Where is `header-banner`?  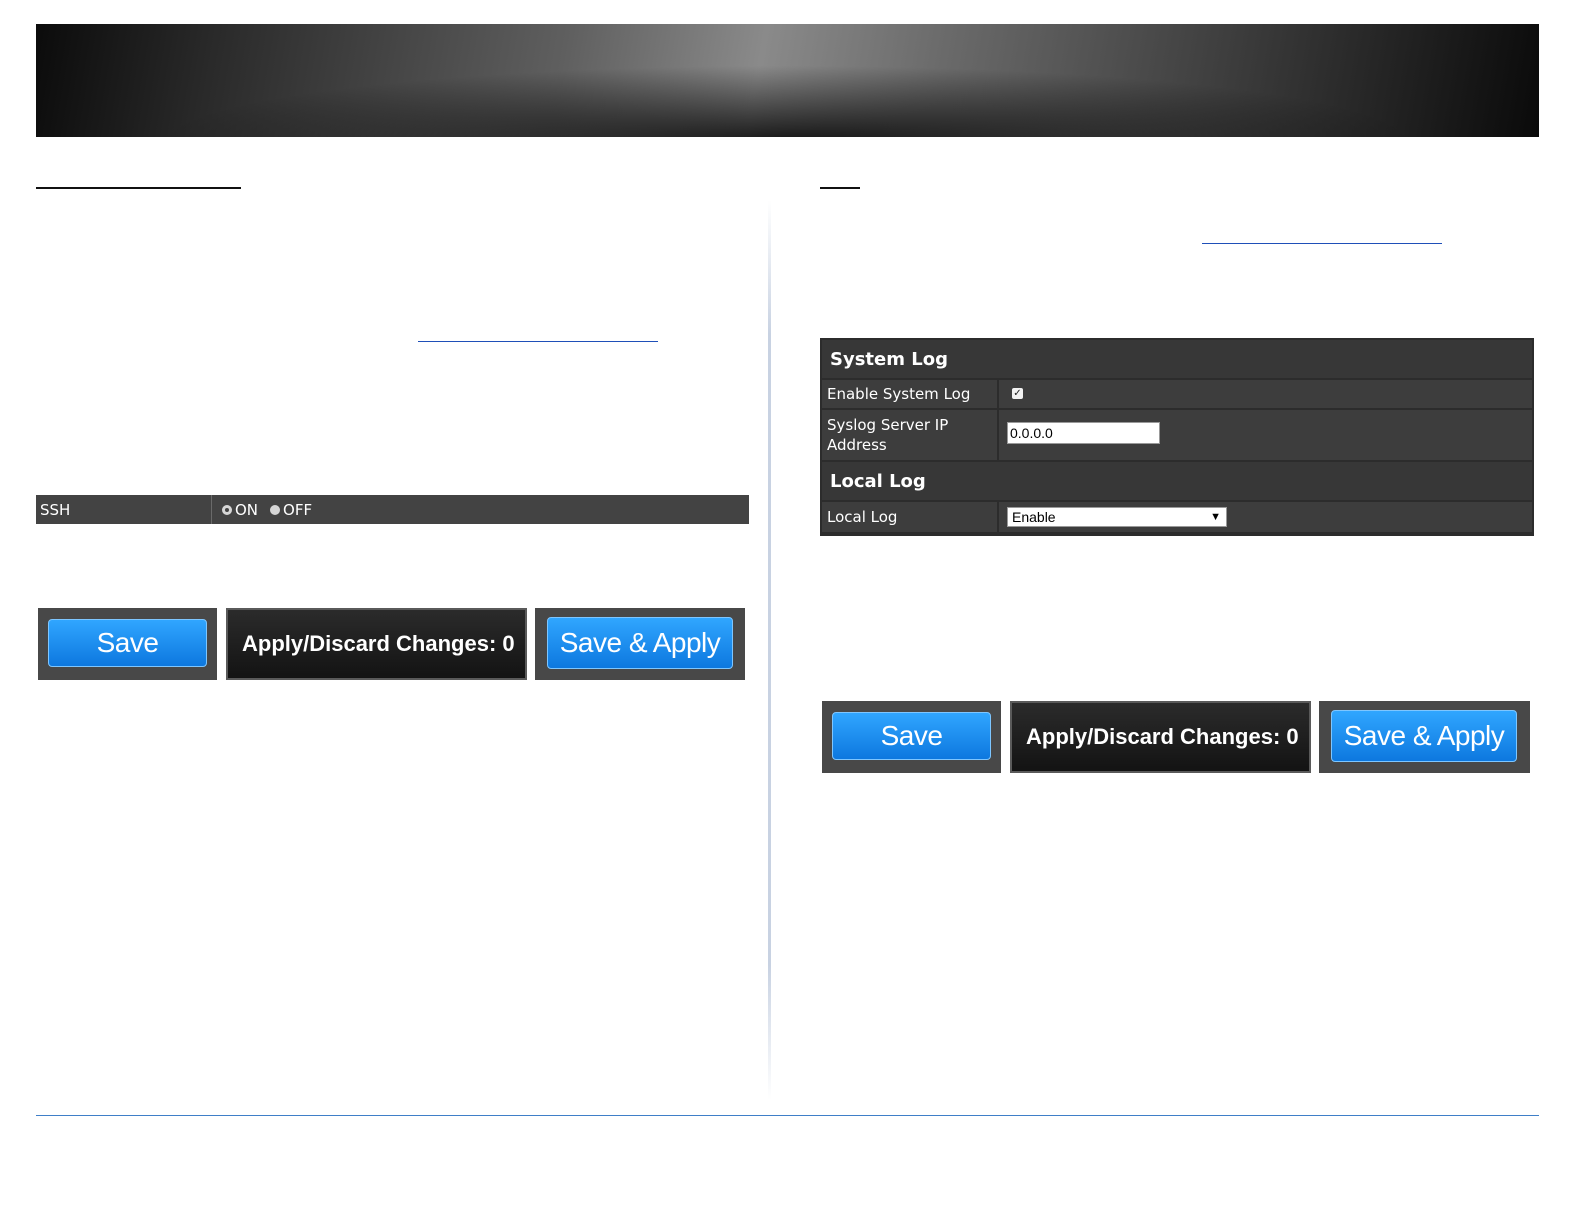
header-banner is located at coordinates (787, 80).